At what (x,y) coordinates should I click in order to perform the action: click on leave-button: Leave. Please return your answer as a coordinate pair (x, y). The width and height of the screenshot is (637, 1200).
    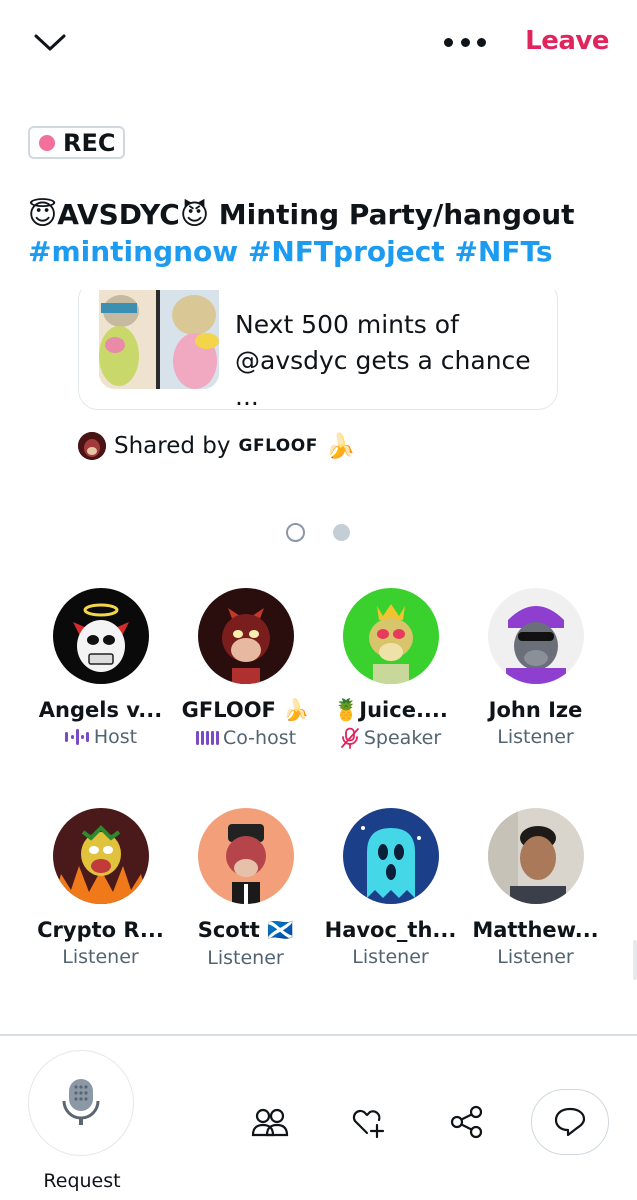
    Looking at the image, I should click on (567, 41).